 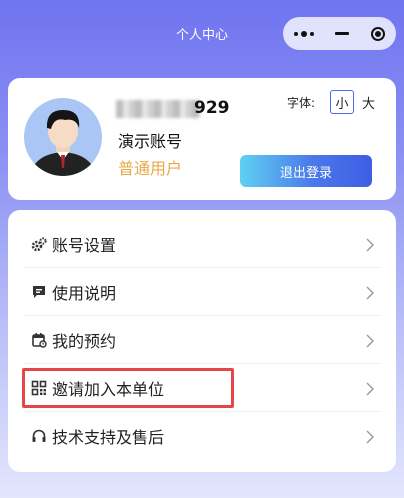 What do you see at coordinates (368, 102) in the screenshot?
I see `font-size-large-option: 大` at bounding box center [368, 102].